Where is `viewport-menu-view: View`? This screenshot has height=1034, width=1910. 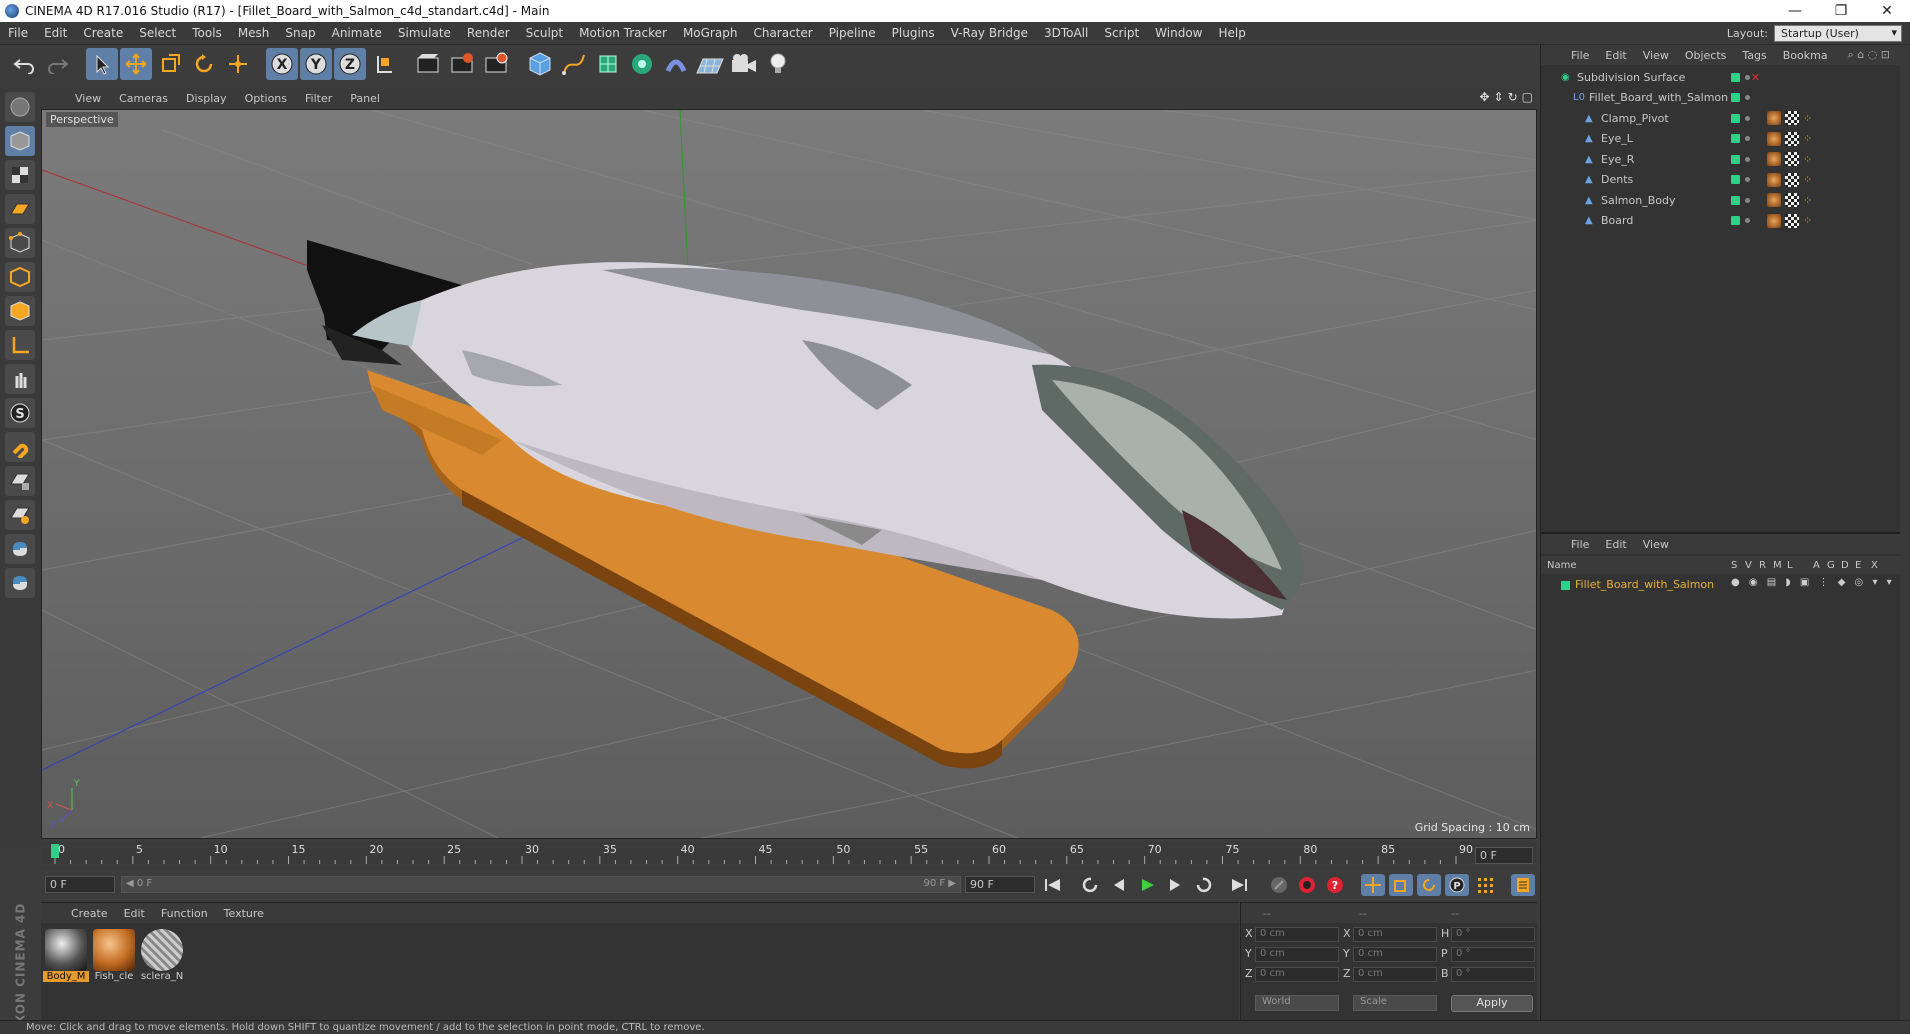 viewport-menu-view: View is located at coordinates (88, 98).